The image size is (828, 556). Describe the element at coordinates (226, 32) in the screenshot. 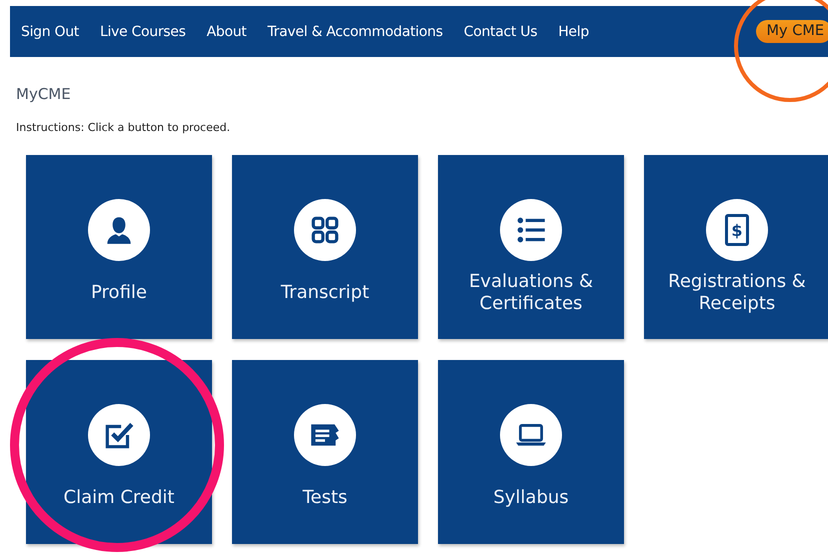

I see `nav-link: About` at that location.